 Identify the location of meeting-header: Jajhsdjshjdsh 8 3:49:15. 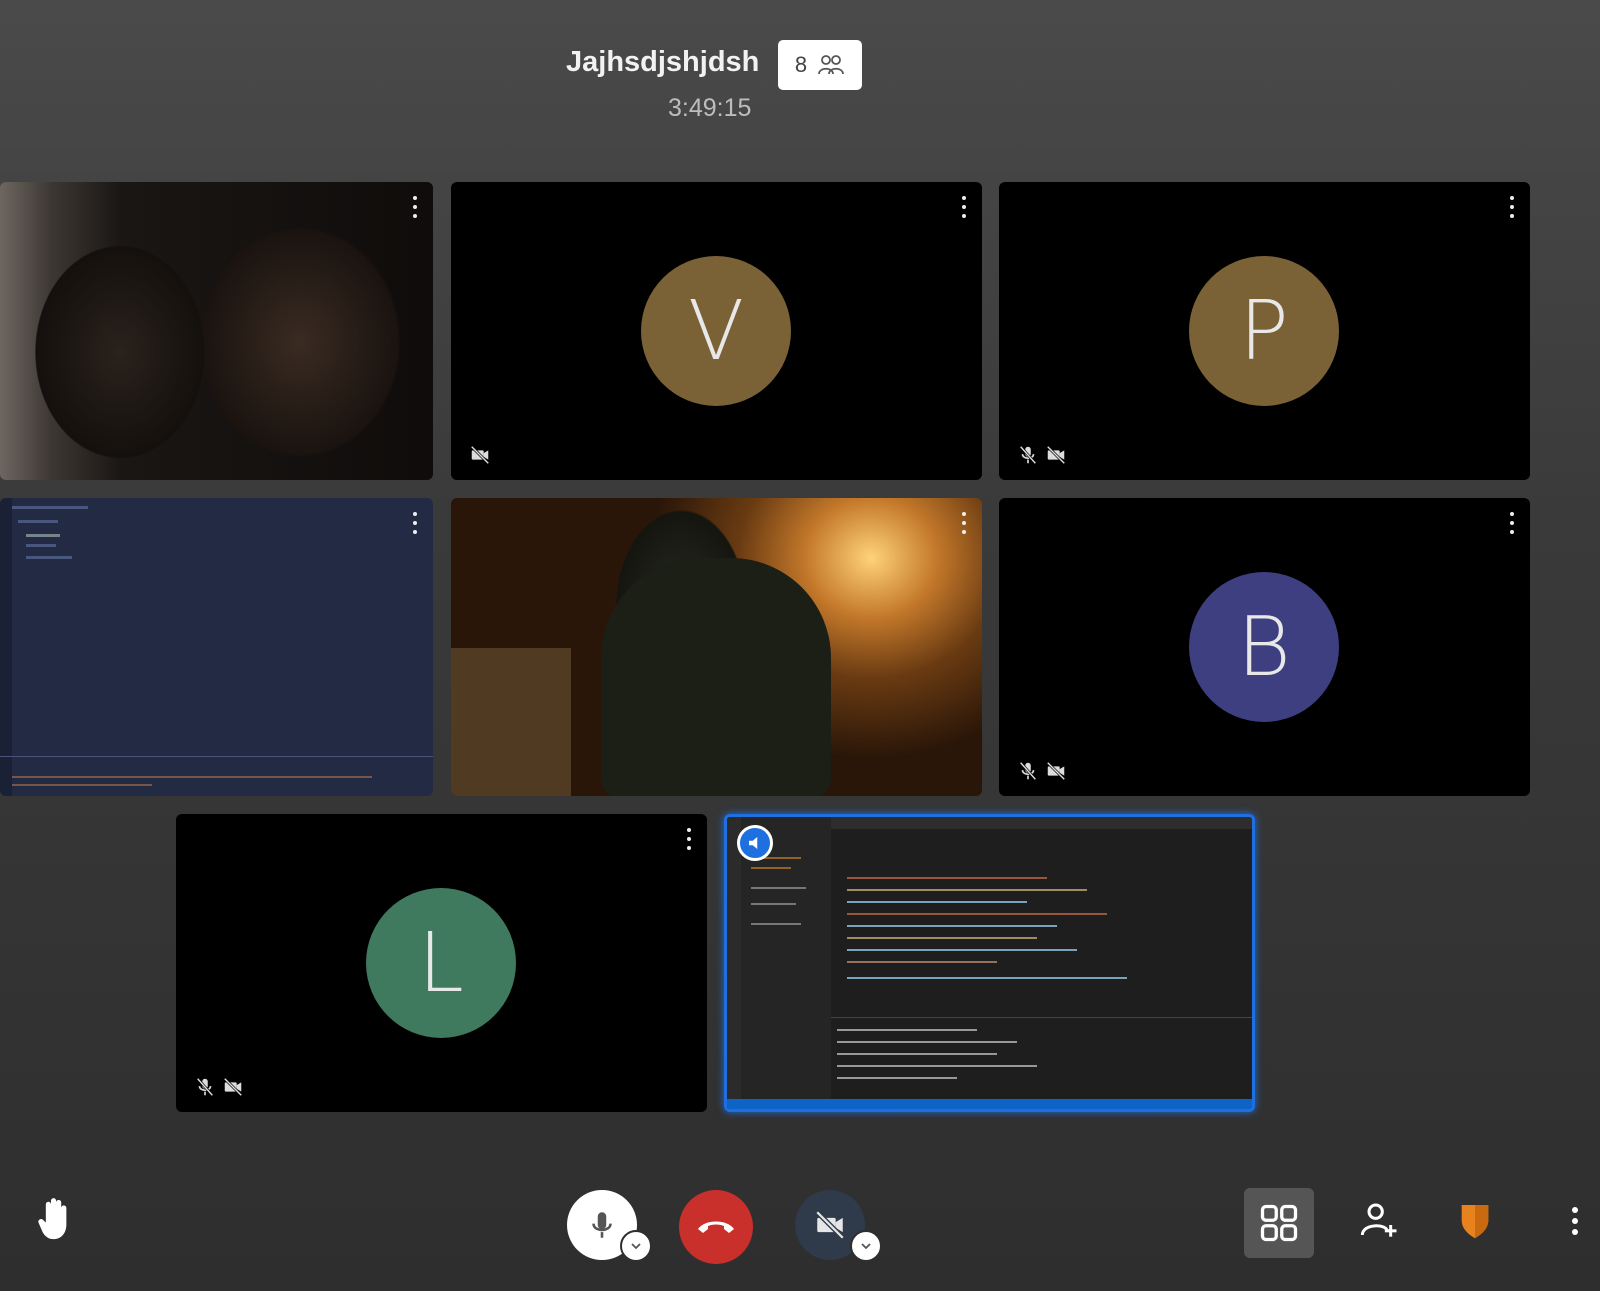
(800, 70).